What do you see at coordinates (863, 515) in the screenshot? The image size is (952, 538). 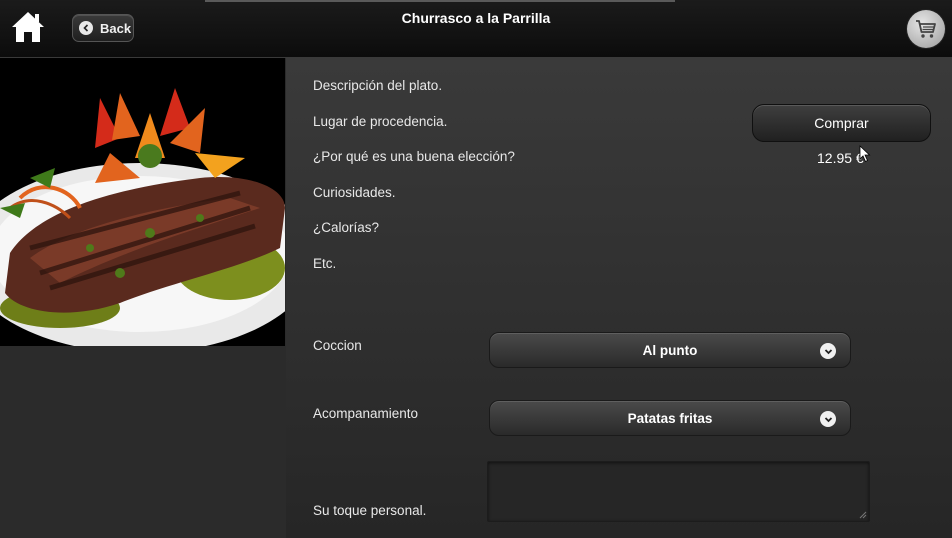 I see `resize-handle-icon` at bounding box center [863, 515].